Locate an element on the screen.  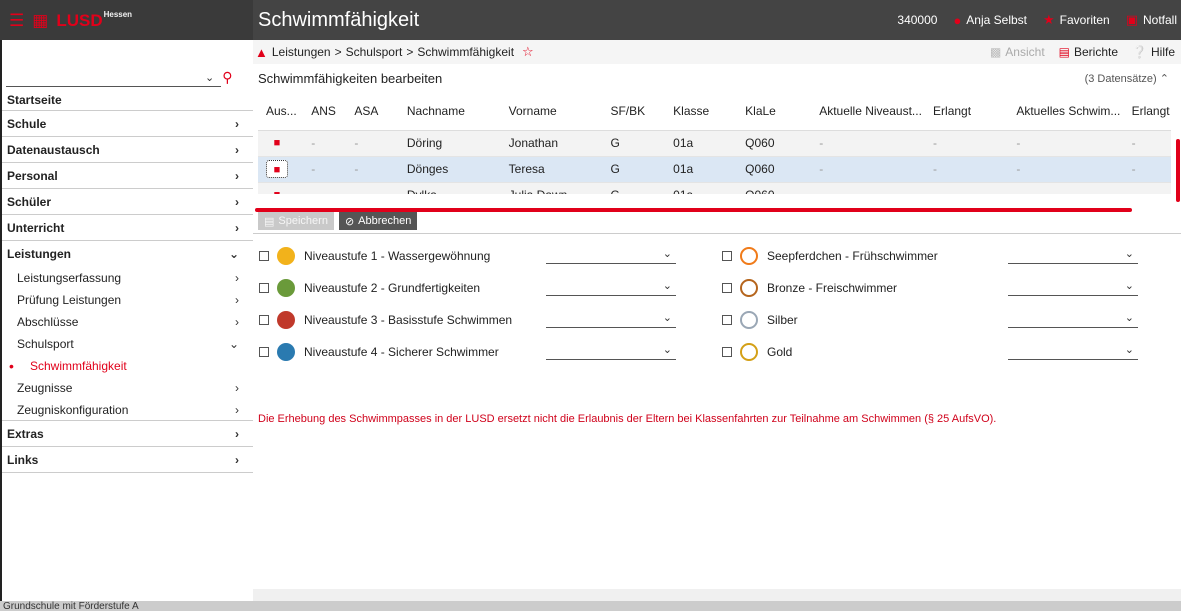
cell-klale: Q060 is located at coordinates (774, 169).